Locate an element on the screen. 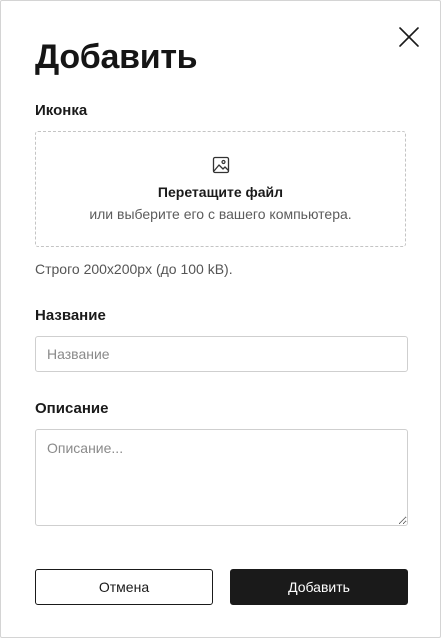 The image size is (441, 638). image-icon is located at coordinates (221, 165).